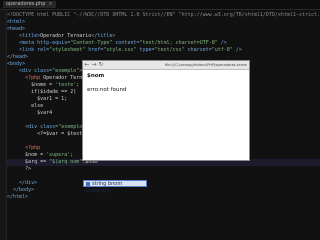  Describe the element at coordinates (88, 183) in the screenshot. I see `suggestion-icon` at that location.